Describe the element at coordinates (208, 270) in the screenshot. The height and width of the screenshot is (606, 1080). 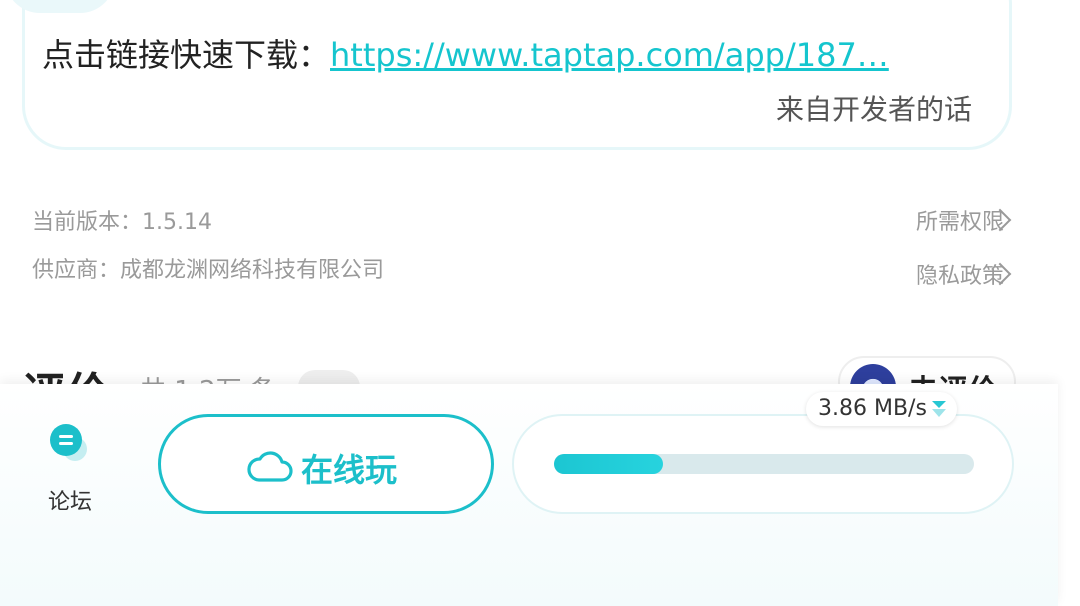
I see `supplier: 供应商：成都龙渊网络科技有限公司` at that location.